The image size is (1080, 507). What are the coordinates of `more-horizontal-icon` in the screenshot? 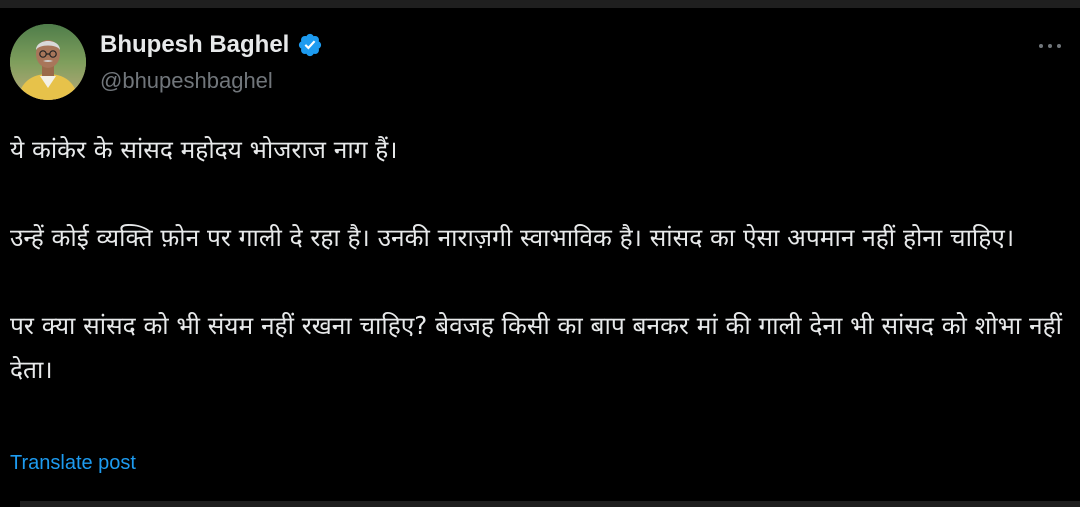 It's located at (1050, 46).